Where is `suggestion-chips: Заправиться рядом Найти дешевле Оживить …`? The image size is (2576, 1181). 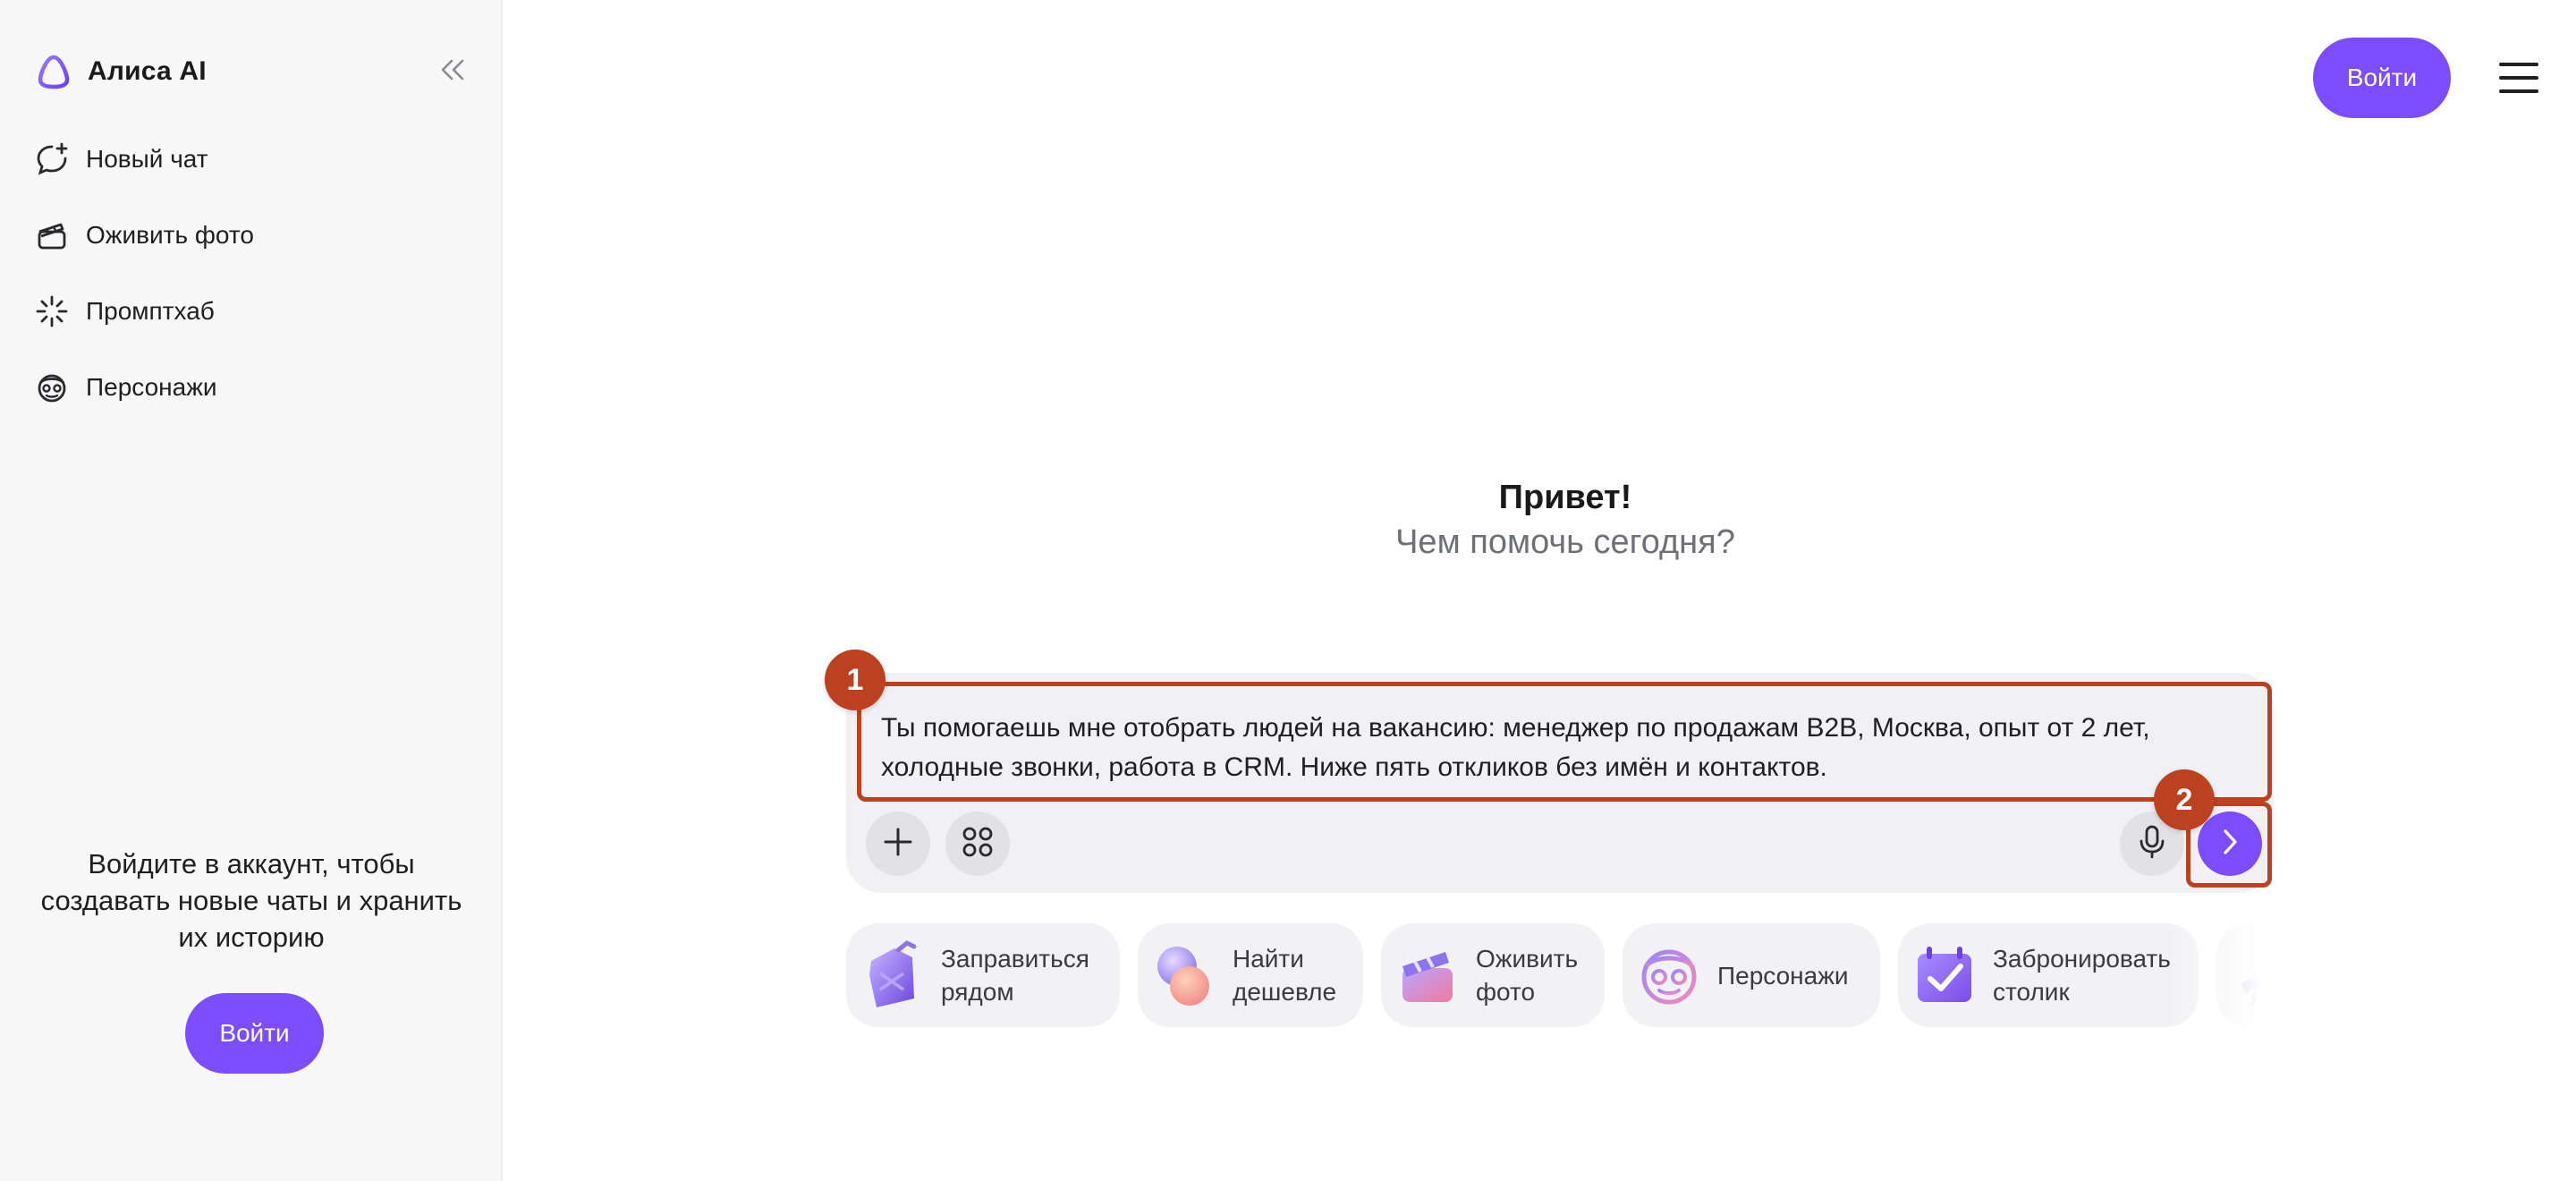
suggestion-chips: Заправиться рядом Найти дешевле Оживить … is located at coordinates (1561, 976).